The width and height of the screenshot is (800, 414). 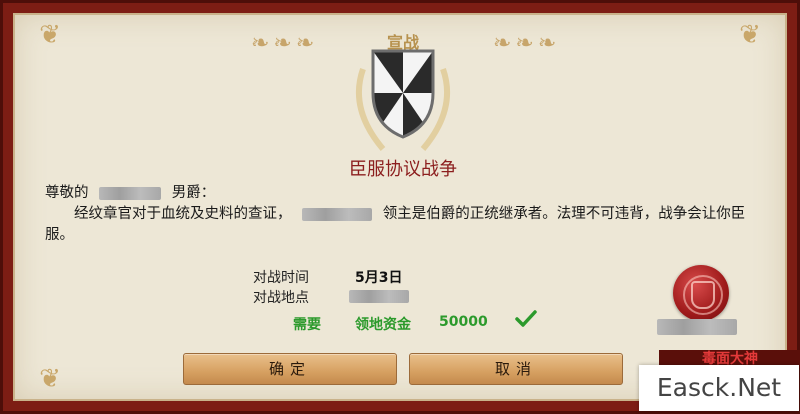 What do you see at coordinates (526, 318) in the screenshot?
I see `check-icon` at bounding box center [526, 318].